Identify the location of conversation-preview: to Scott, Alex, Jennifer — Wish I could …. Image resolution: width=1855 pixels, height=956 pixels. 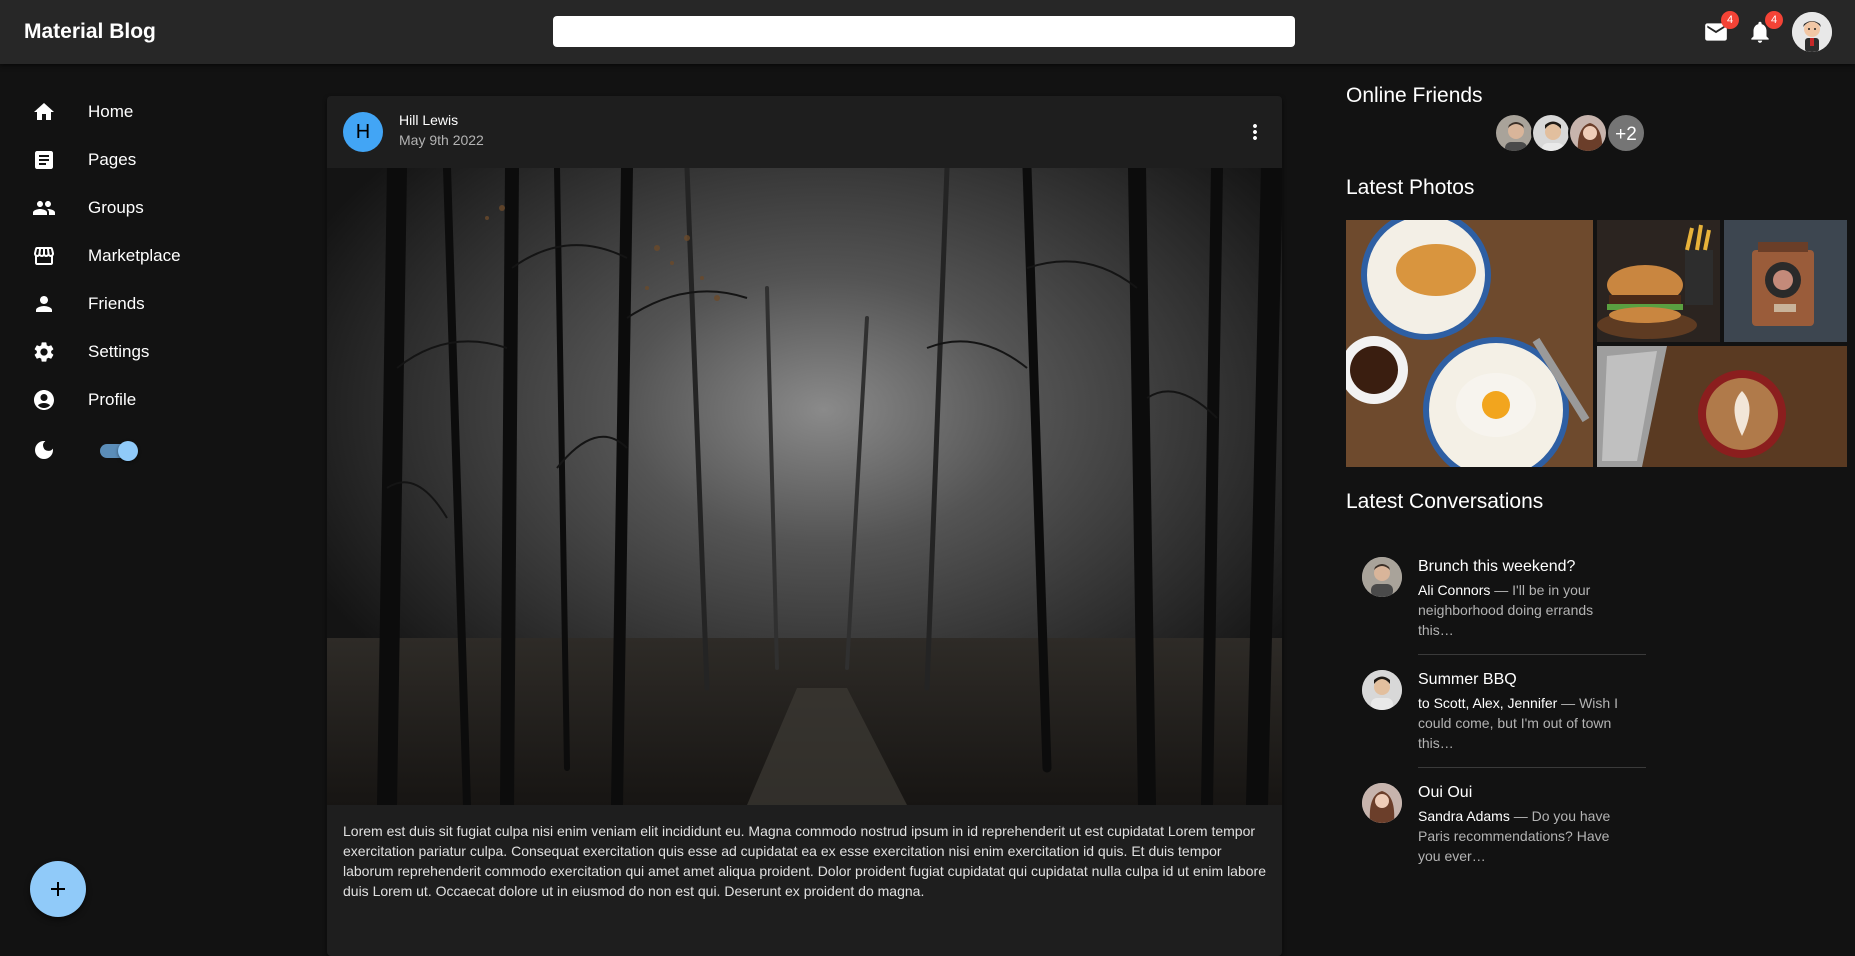
(1518, 723).